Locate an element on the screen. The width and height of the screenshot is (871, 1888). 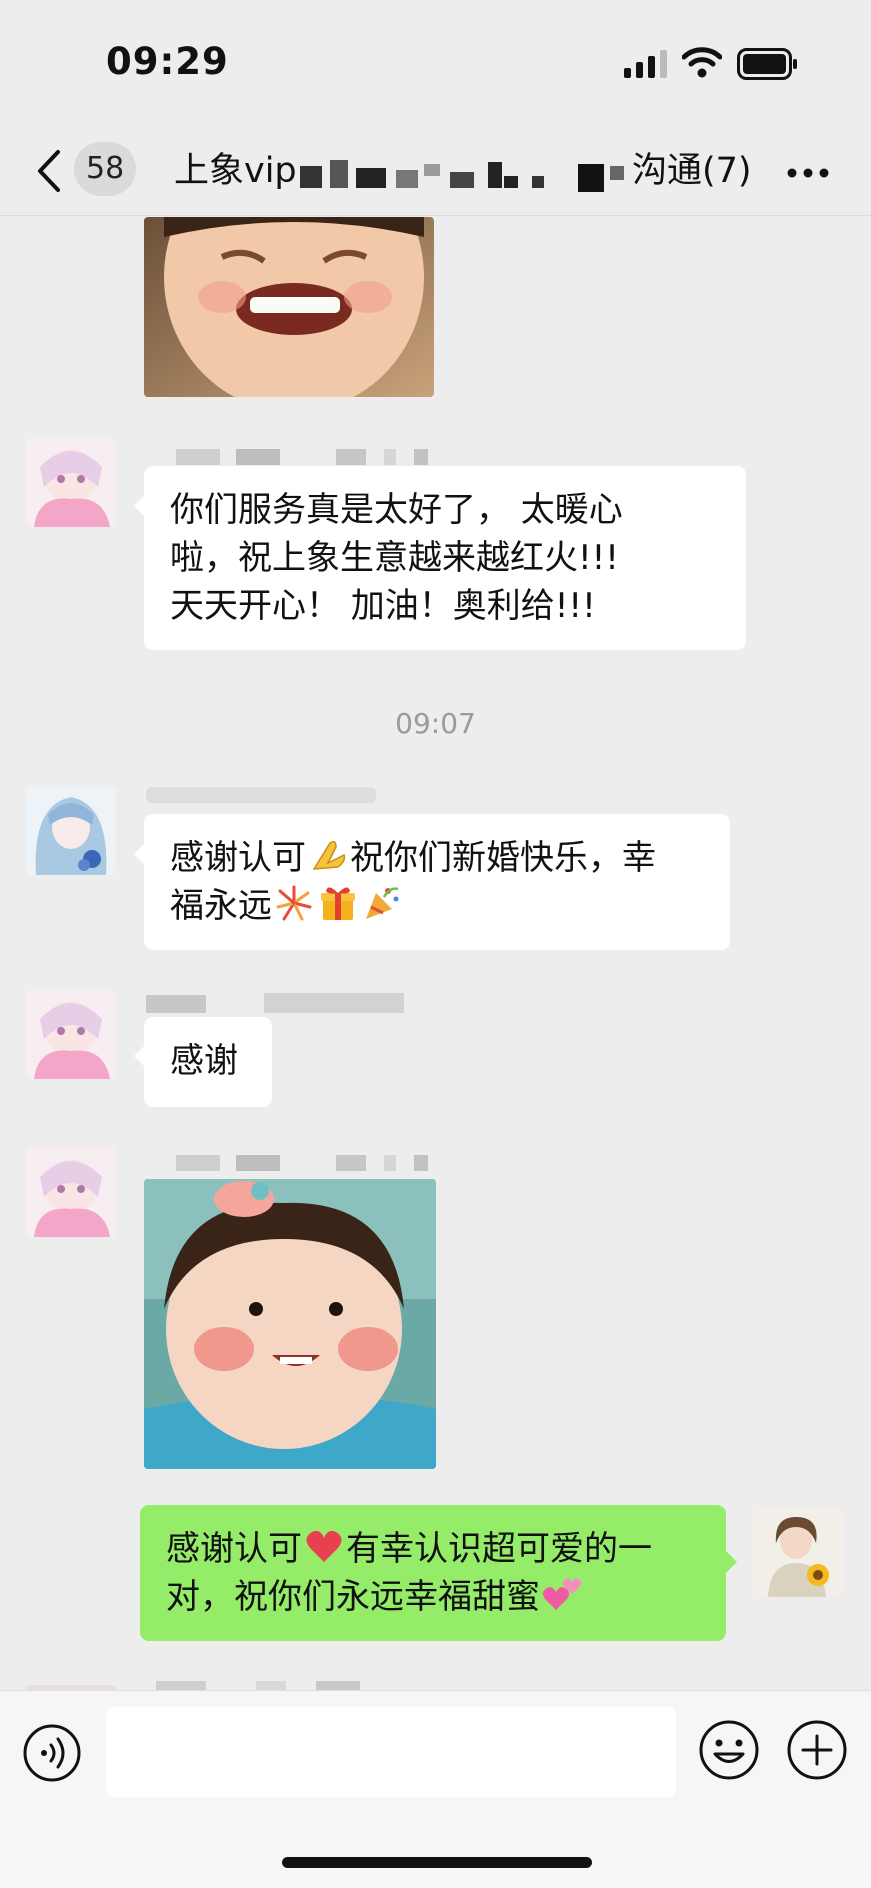
child-smiling-photo is located at coordinates (290, 1324).